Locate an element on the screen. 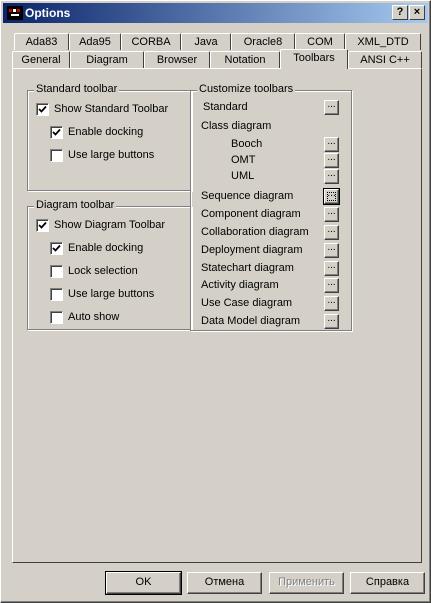 This screenshot has height=603, width=431. tab-ada83: Ada83 is located at coordinates (41, 41).